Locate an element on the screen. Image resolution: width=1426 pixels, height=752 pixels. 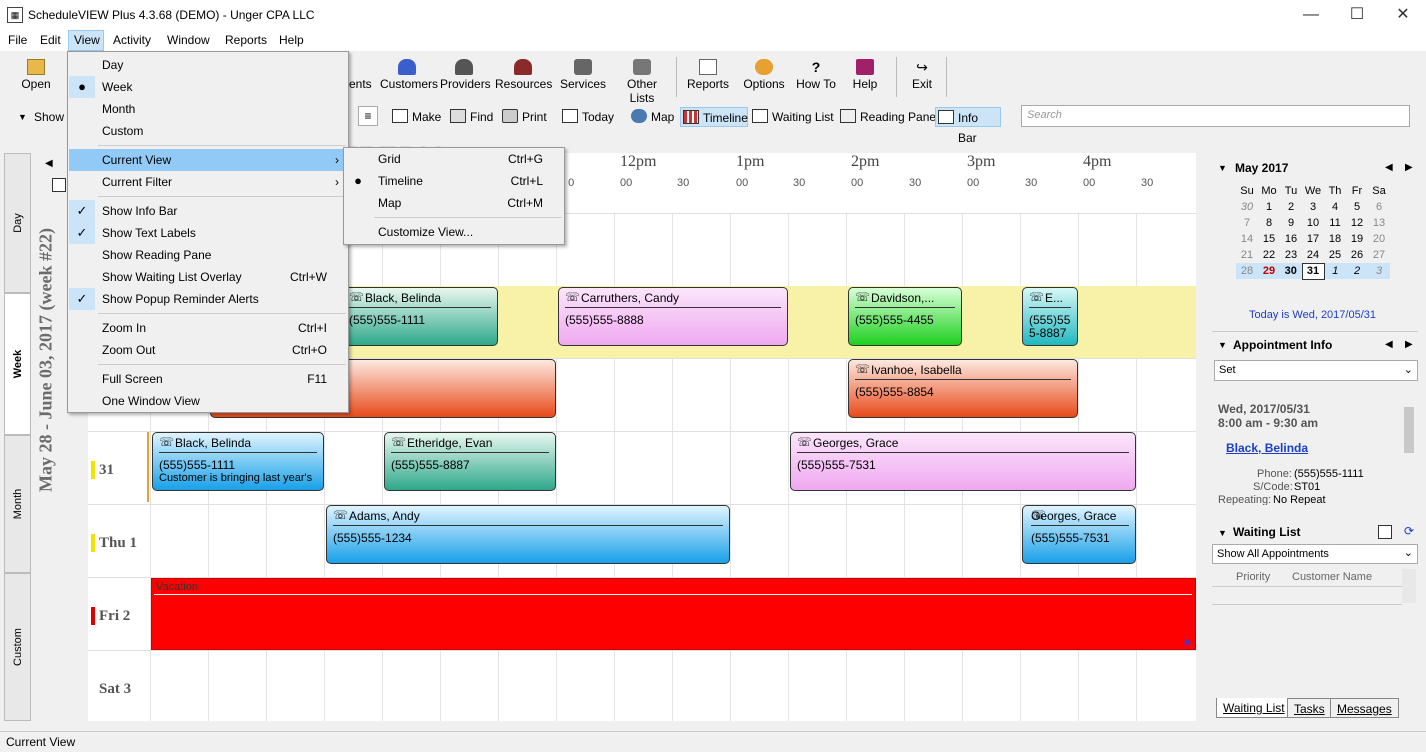
menu-item-day: Day is located at coordinates (208, 65).